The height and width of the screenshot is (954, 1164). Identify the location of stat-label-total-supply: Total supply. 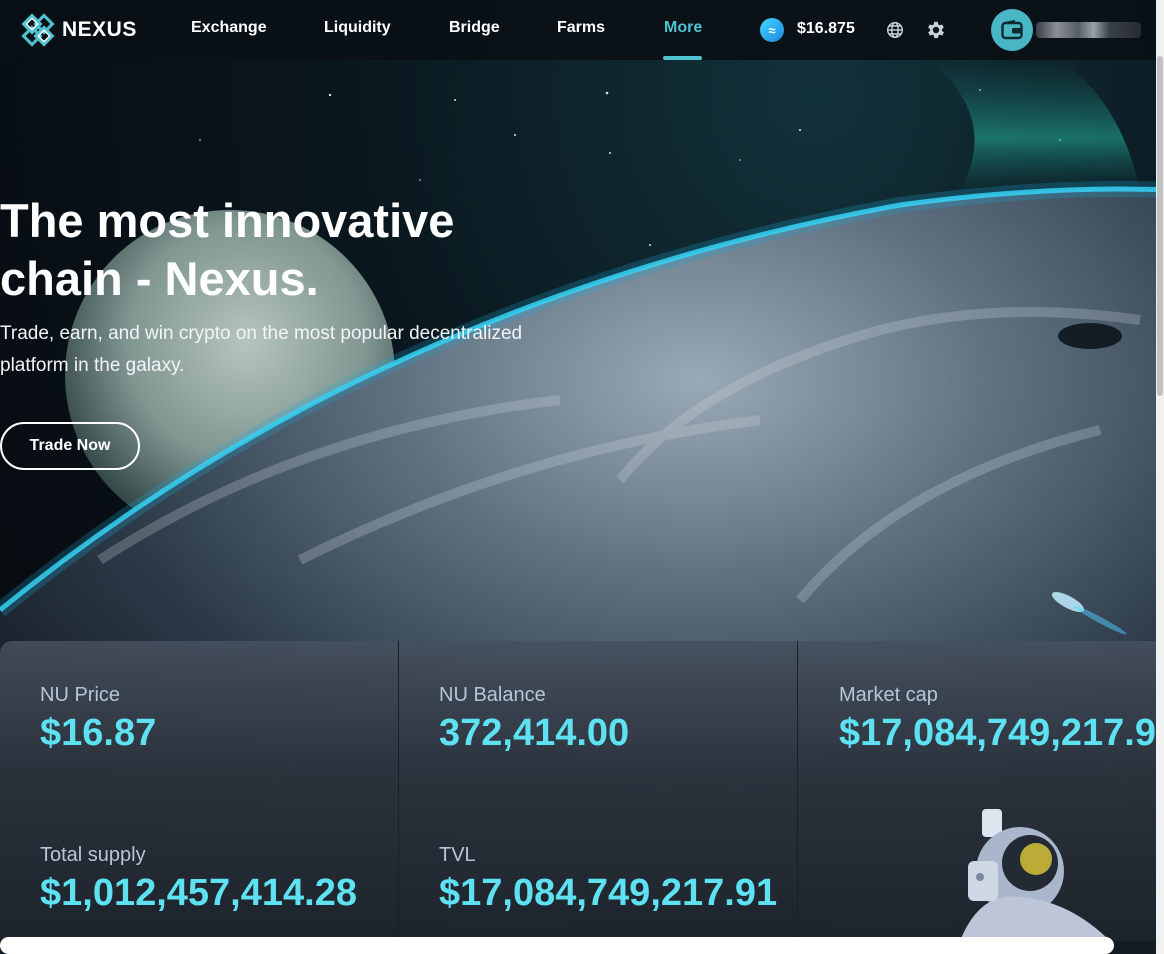
(93, 855).